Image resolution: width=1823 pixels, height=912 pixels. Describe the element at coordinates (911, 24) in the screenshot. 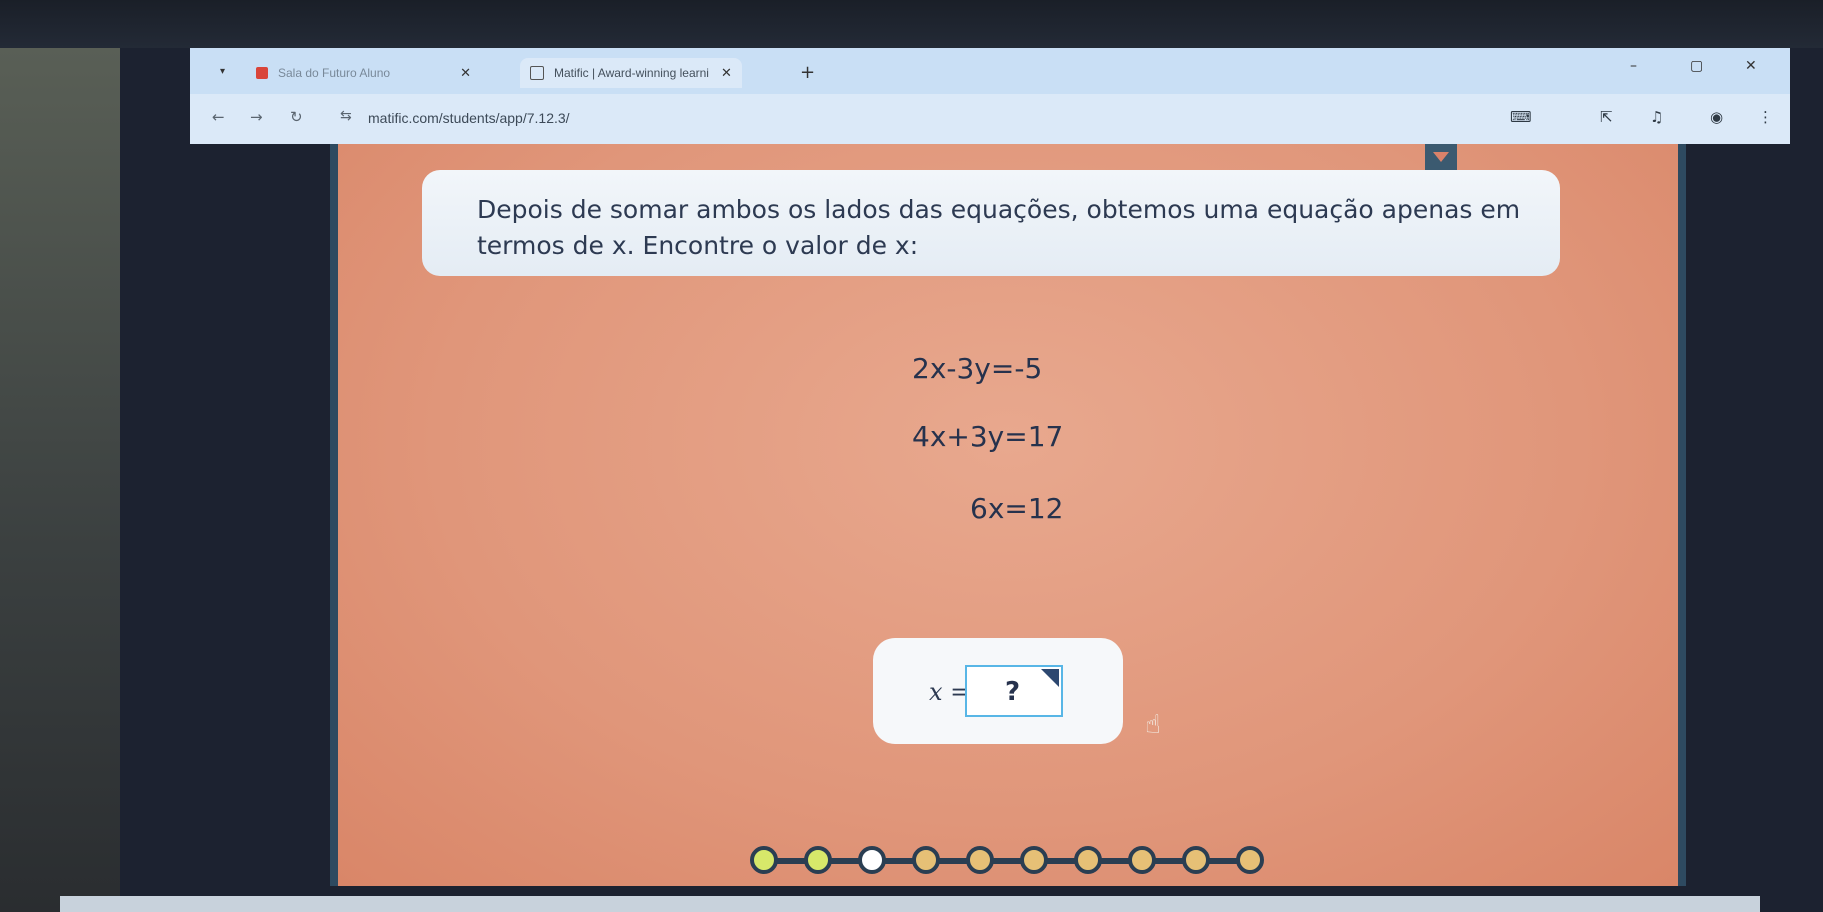

I see `monitor-bezel` at that location.